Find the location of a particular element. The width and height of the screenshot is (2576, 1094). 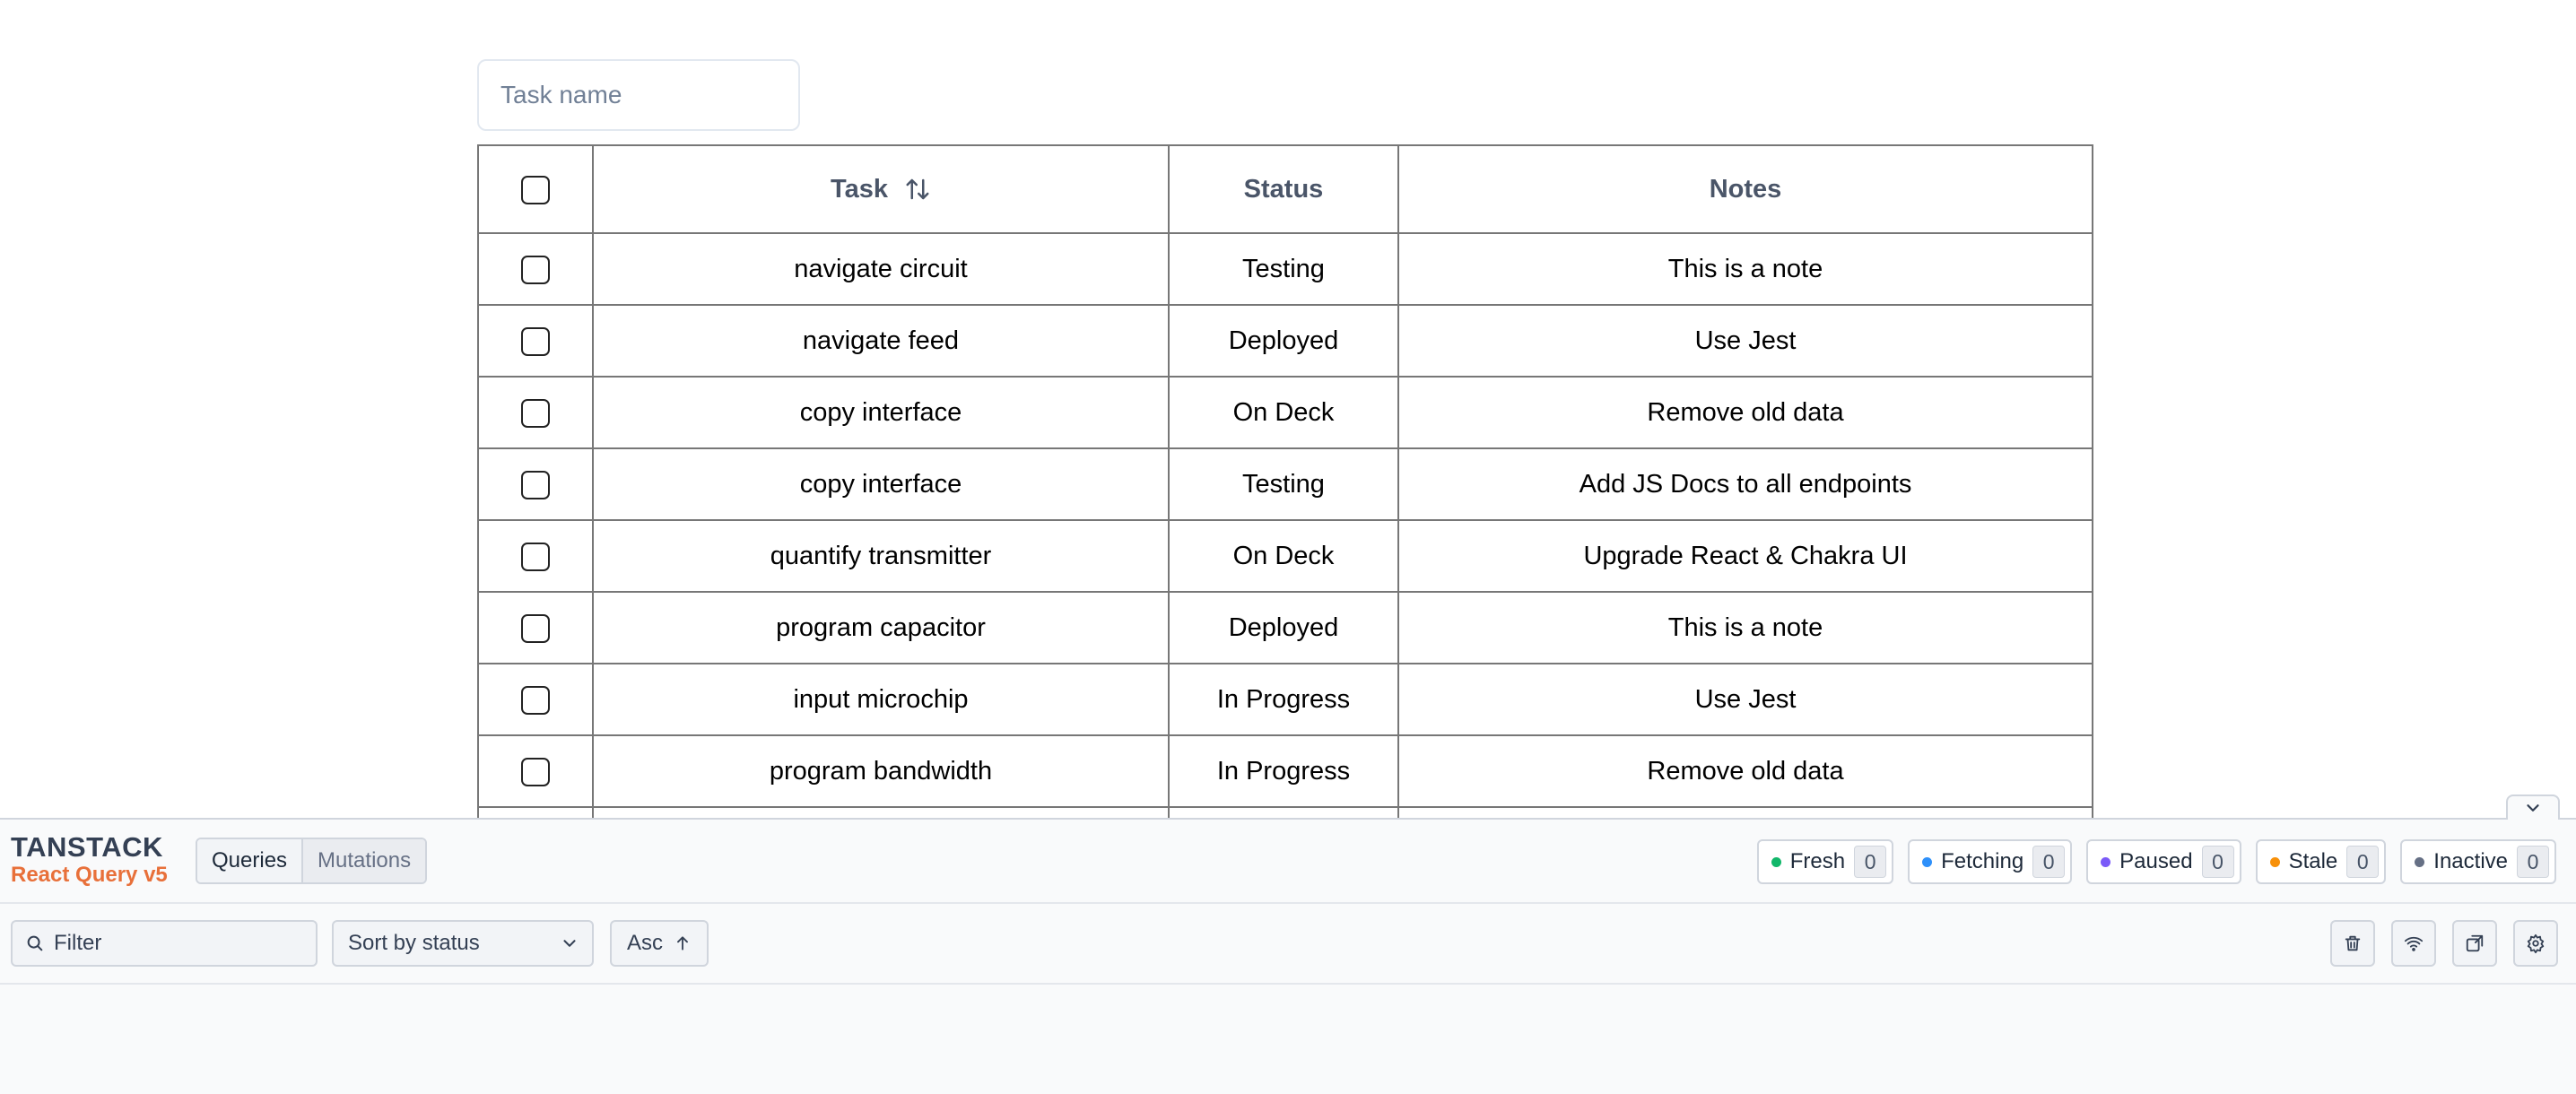

notes-cell: Remove old data is located at coordinates (1745, 771).